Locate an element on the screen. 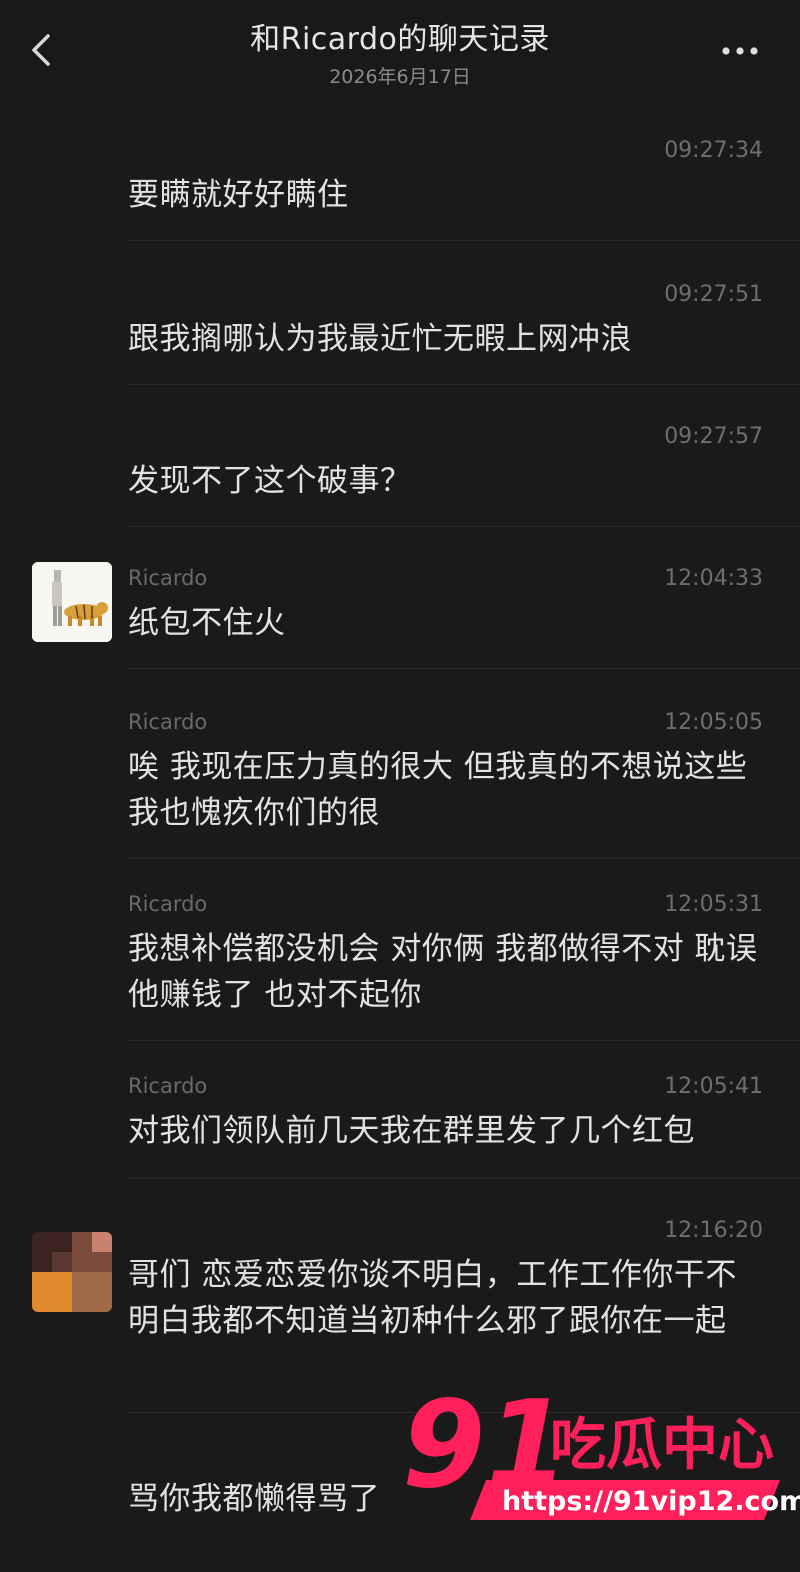 The image size is (800, 1572). chat-date: 2026年6月17日 is located at coordinates (400, 77).